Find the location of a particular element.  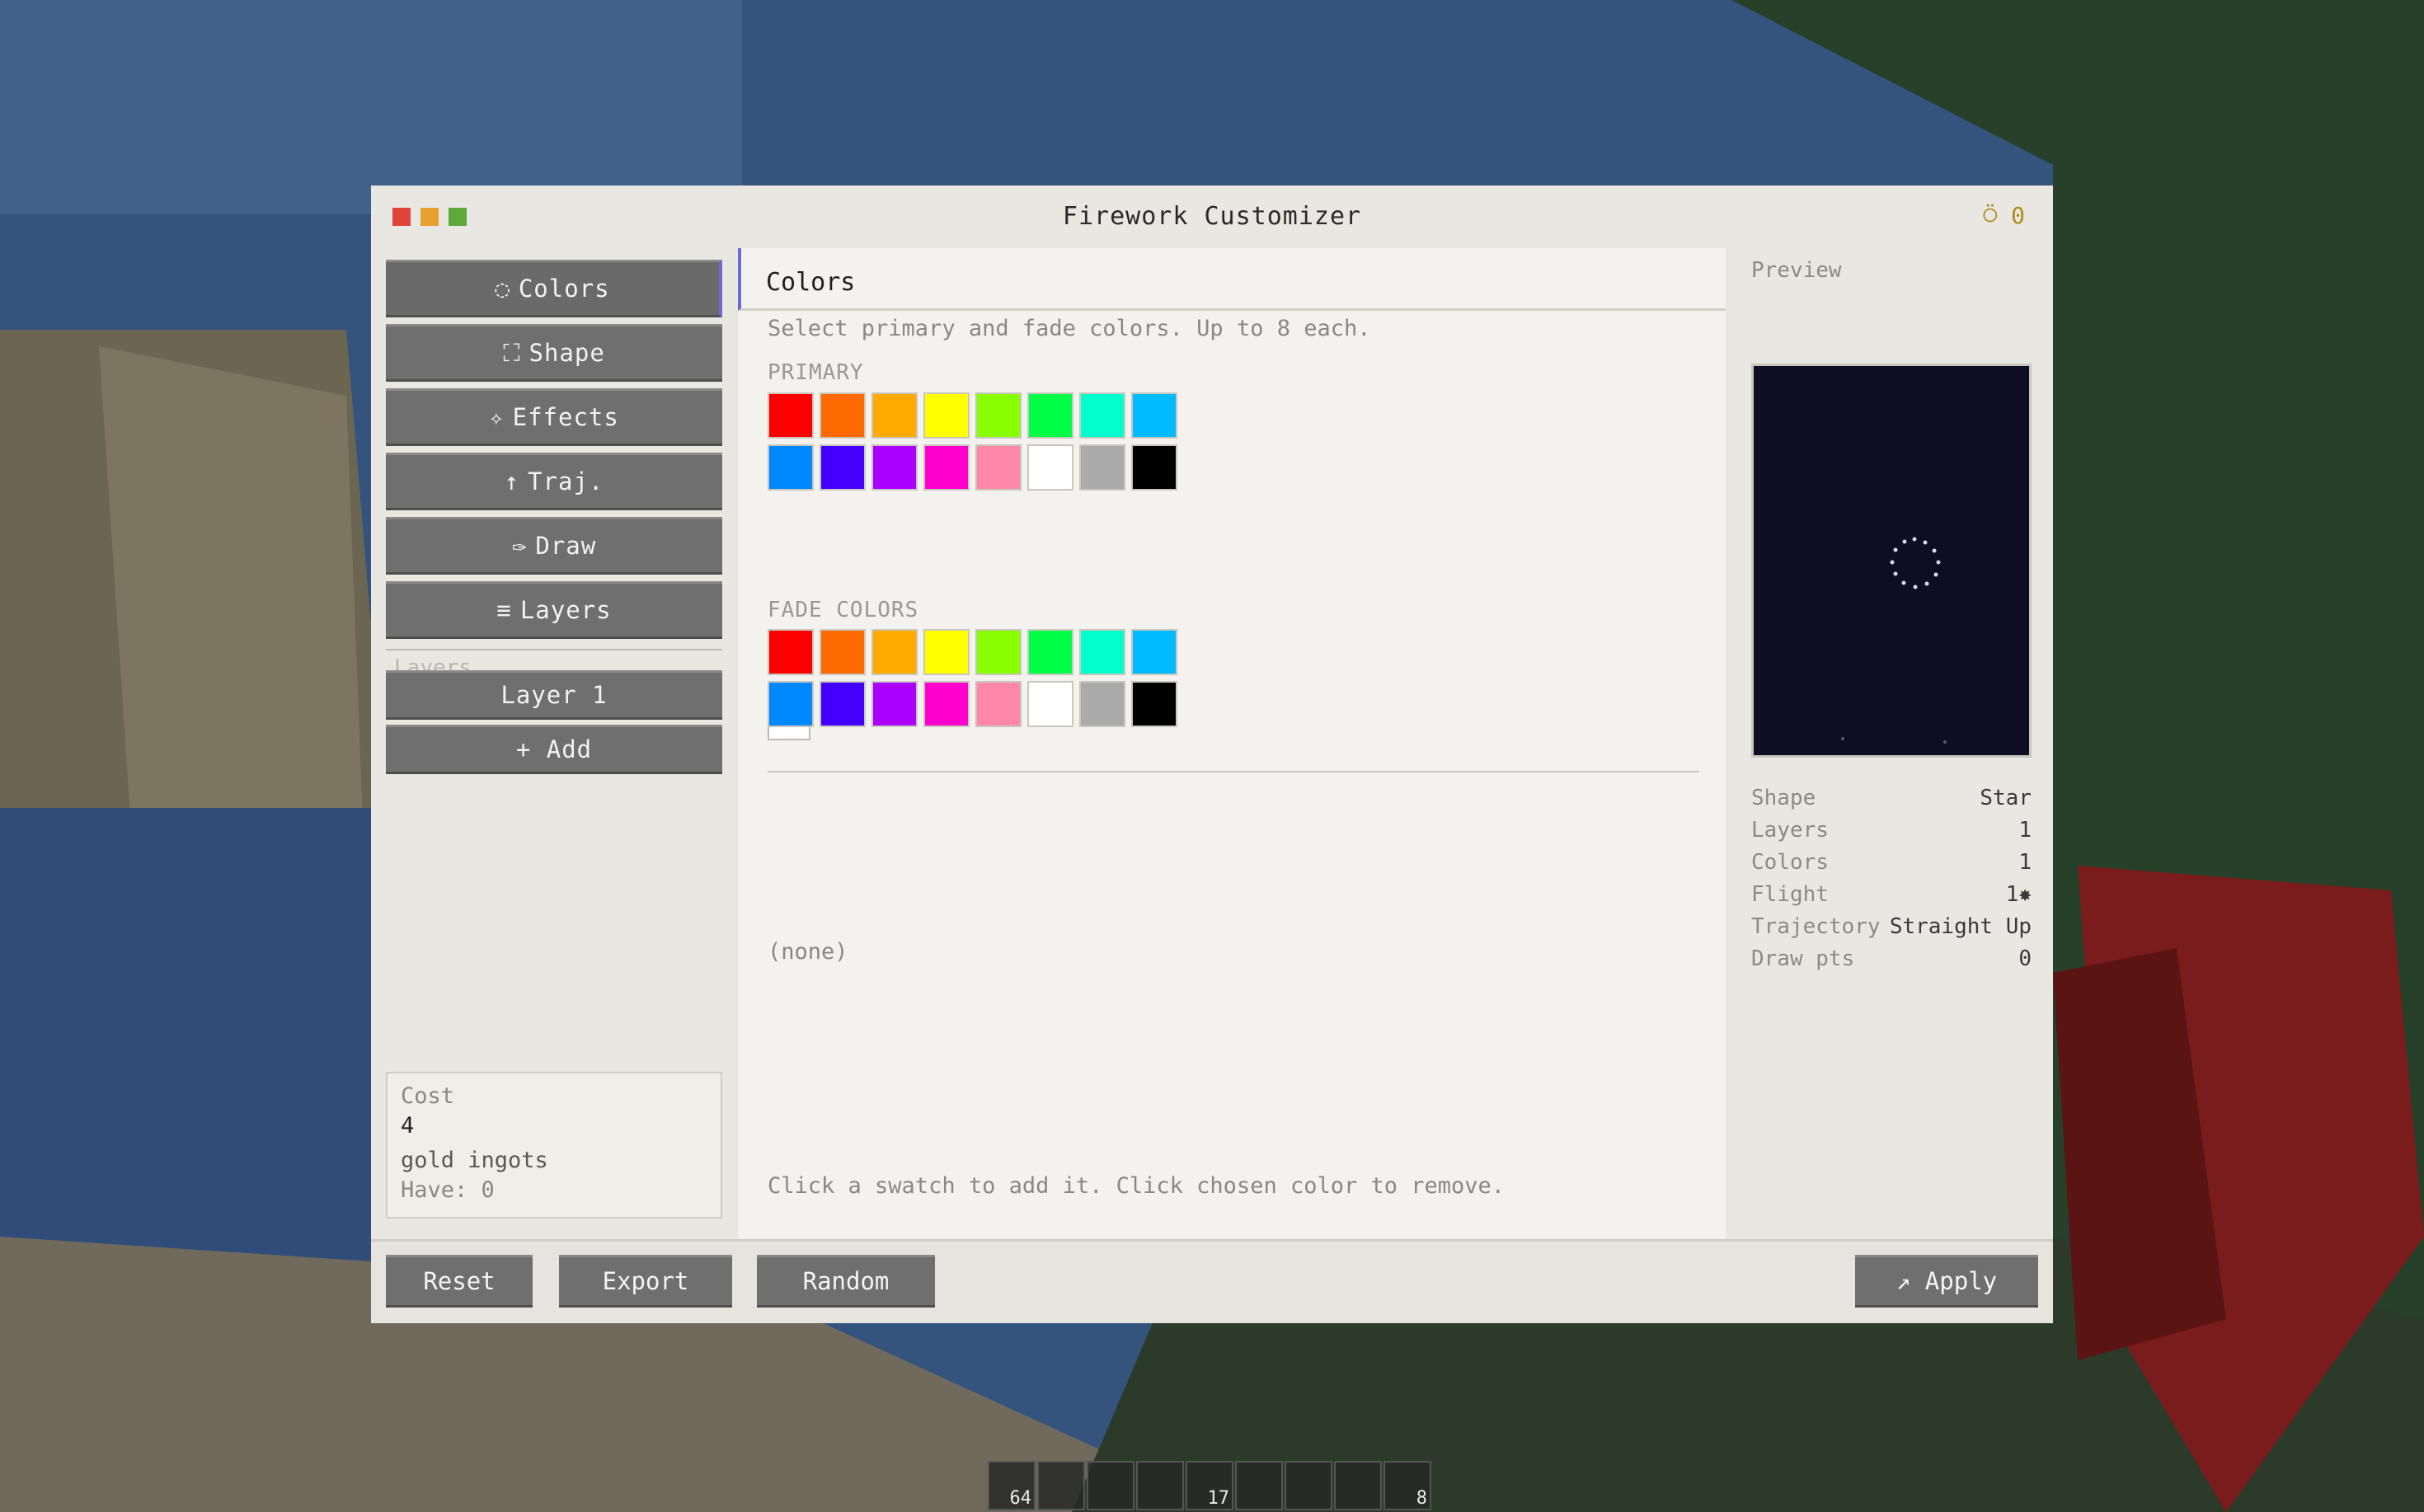

preview-stat-value: 1 is located at coordinates (2025, 863).